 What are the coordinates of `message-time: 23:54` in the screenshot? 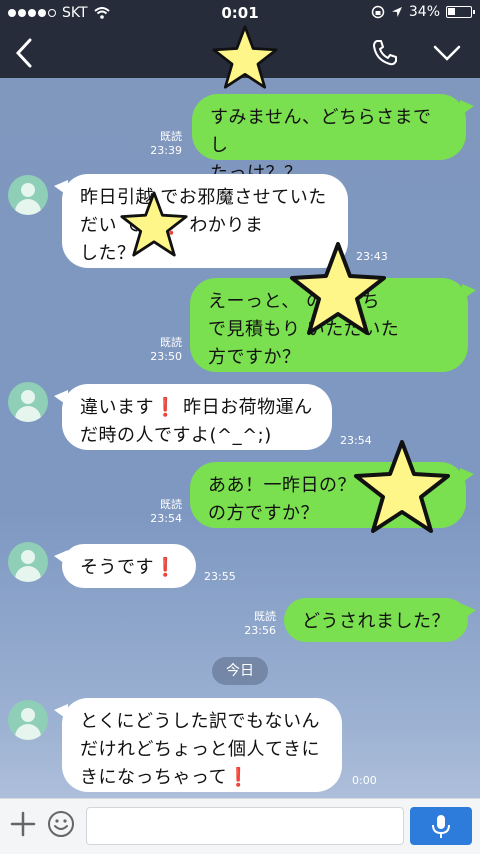 It's located at (166, 518).